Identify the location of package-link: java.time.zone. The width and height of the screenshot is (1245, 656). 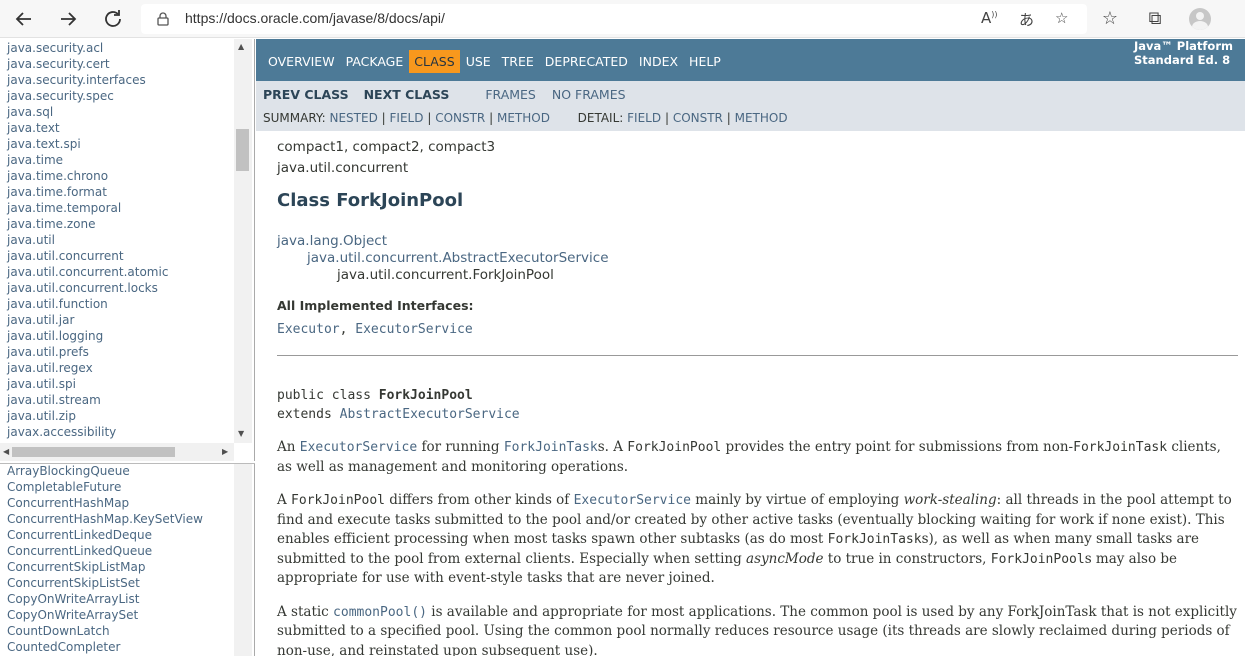
(87, 224).